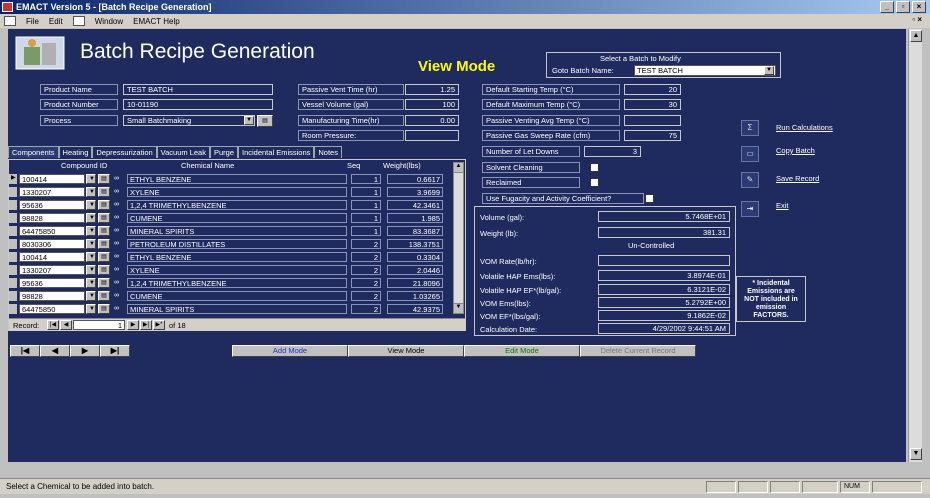  What do you see at coordinates (415, 218) in the screenshot?
I see `weight-cell: 1.985` at bounding box center [415, 218].